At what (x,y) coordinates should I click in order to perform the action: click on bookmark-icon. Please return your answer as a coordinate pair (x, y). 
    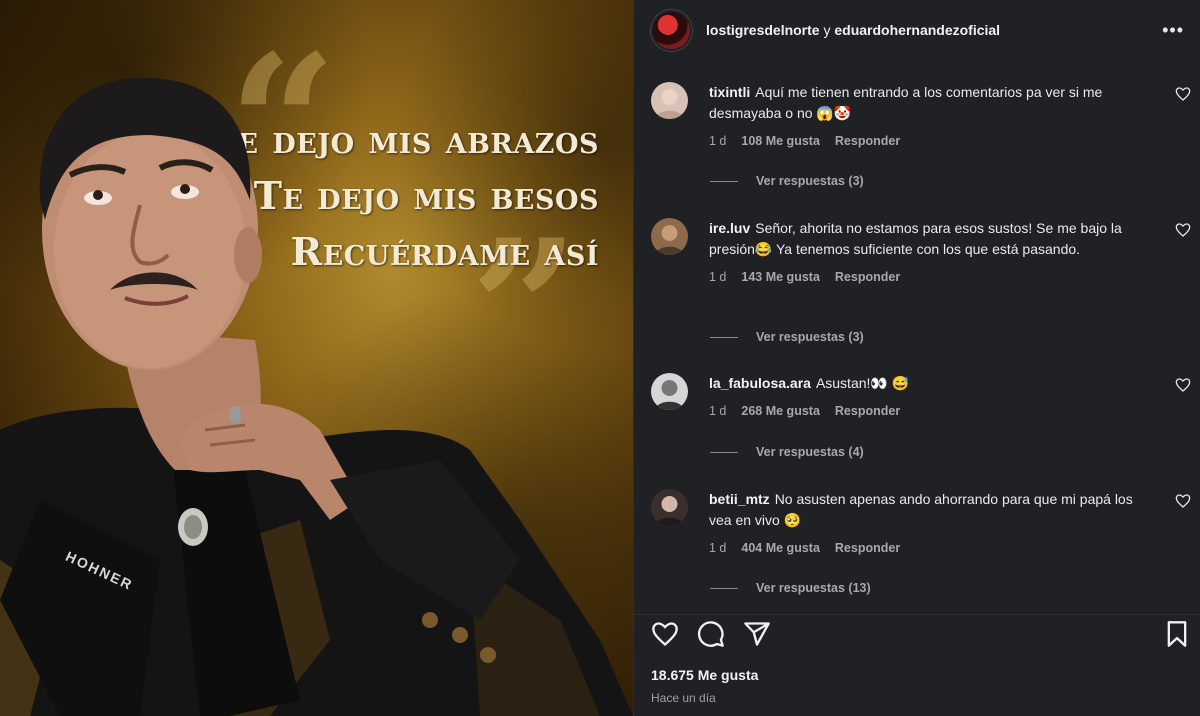
    Looking at the image, I should click on (1177, 634).